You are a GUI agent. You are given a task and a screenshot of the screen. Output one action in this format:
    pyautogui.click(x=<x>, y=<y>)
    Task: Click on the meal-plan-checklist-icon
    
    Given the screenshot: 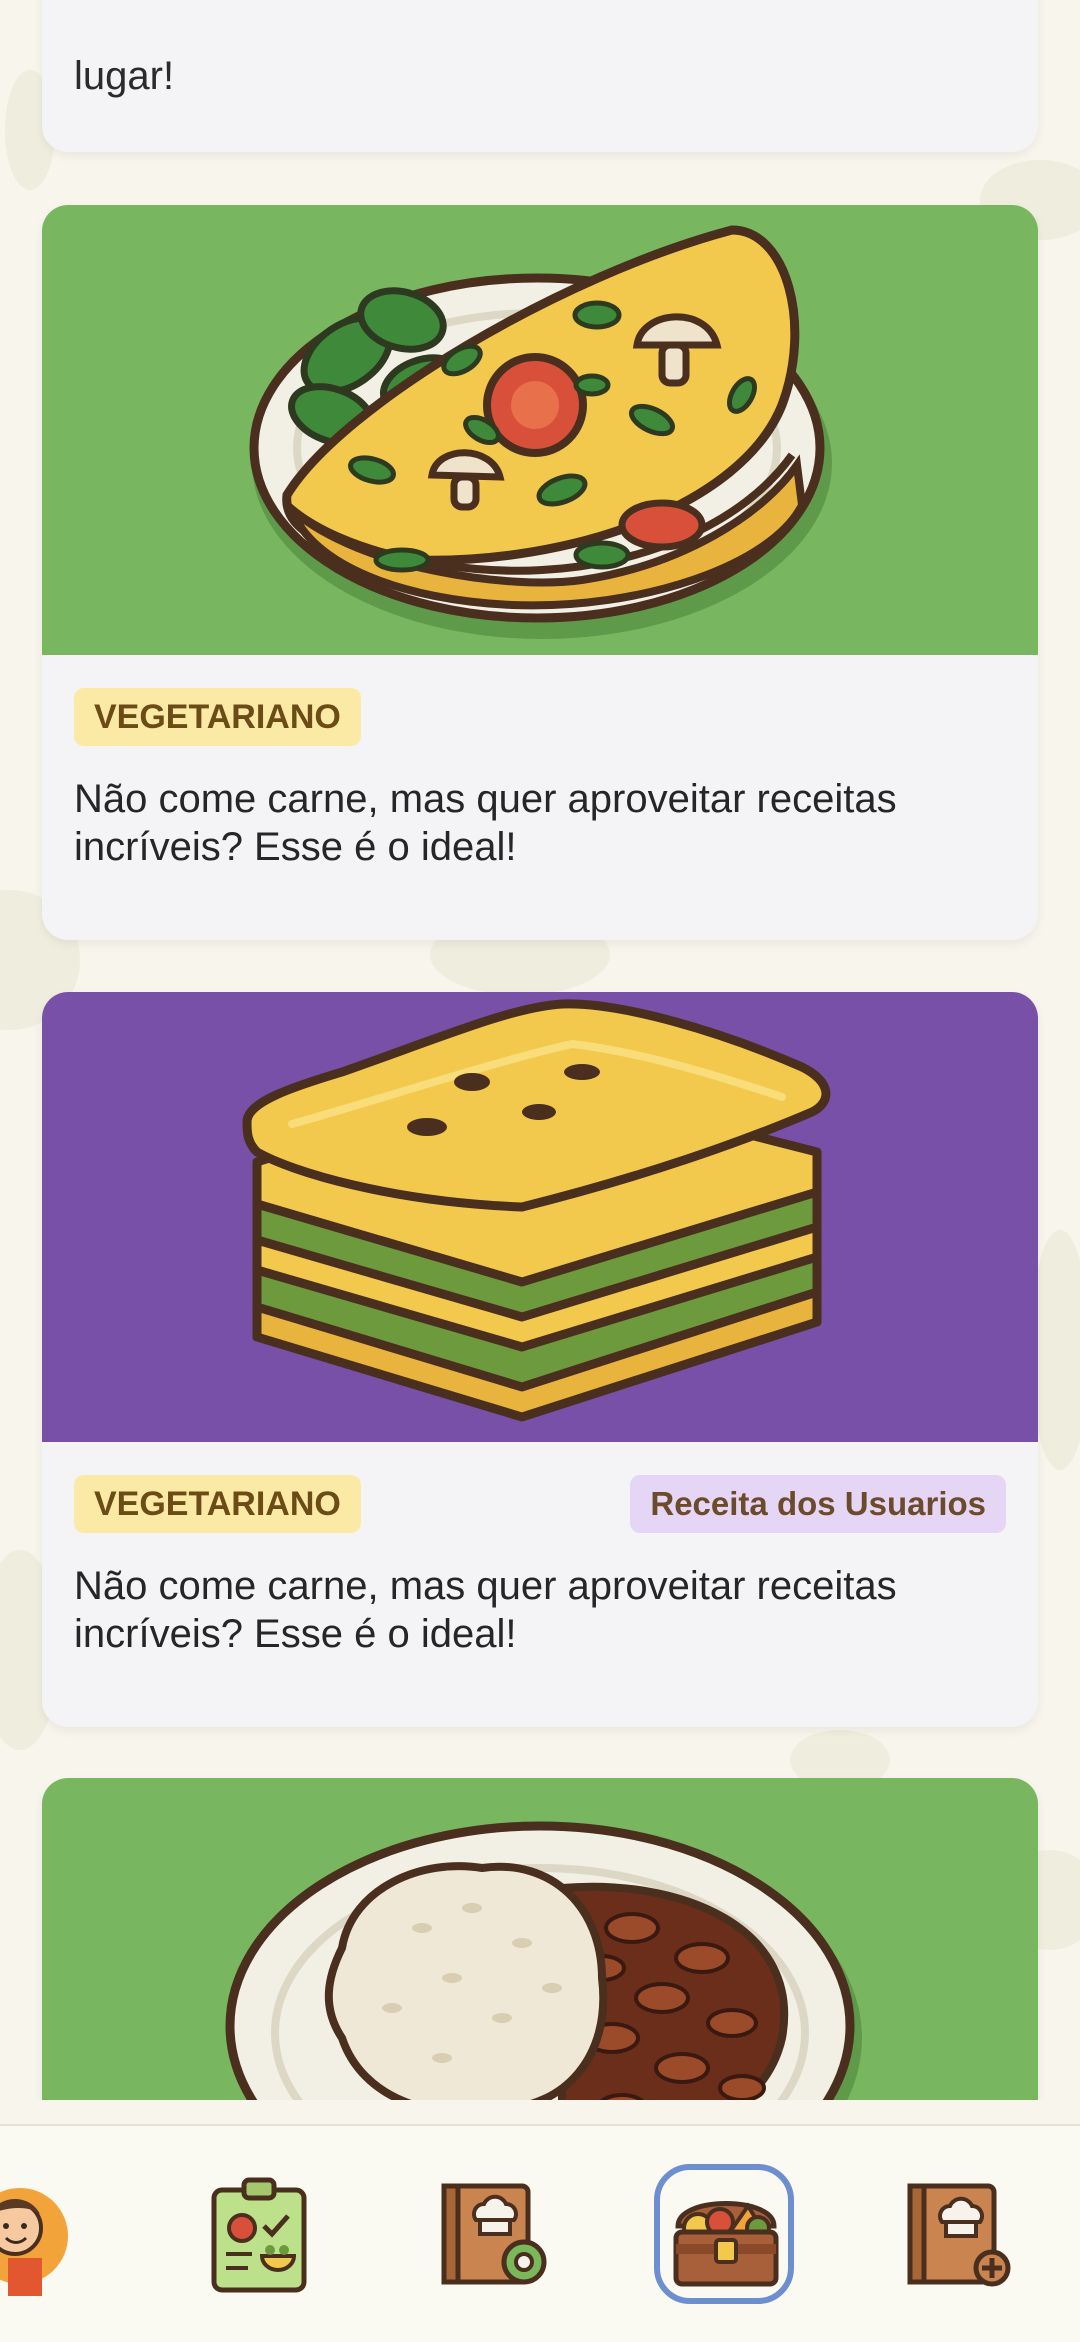 What is the action you would take?
    pyautogui.click(x=260, y=2236)
    